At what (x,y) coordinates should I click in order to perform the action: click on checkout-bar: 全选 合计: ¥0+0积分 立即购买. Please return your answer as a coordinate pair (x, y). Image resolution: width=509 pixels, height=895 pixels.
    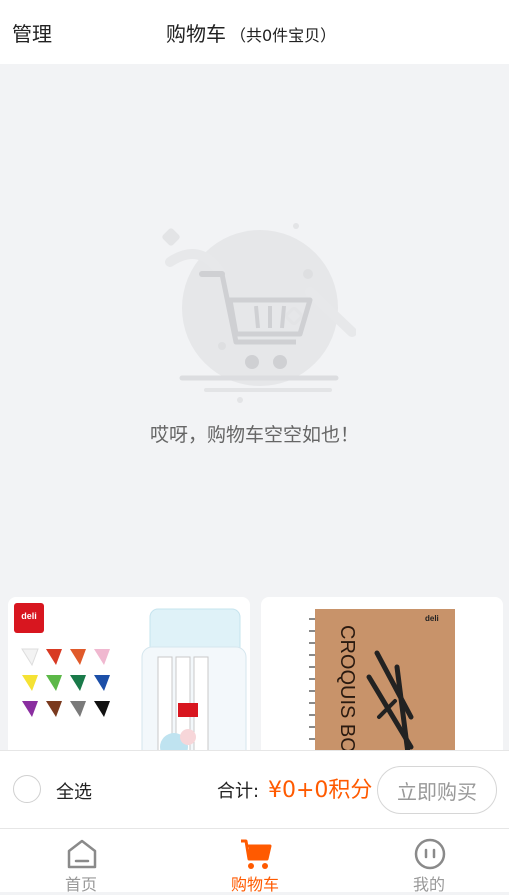
    Looking at the image, I should click on (254, 789).